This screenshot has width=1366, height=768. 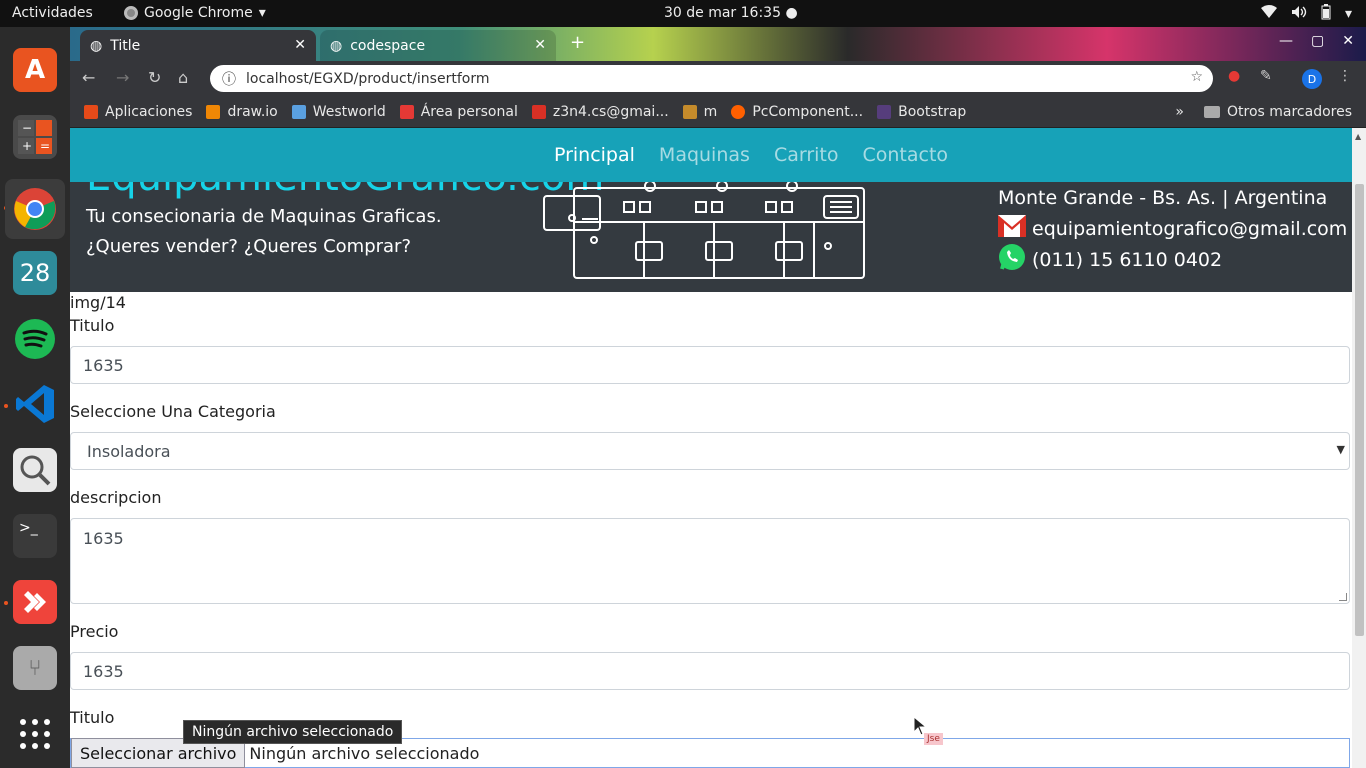 I want to click on titulo-label: Titulo, so click(x=92, y=325).